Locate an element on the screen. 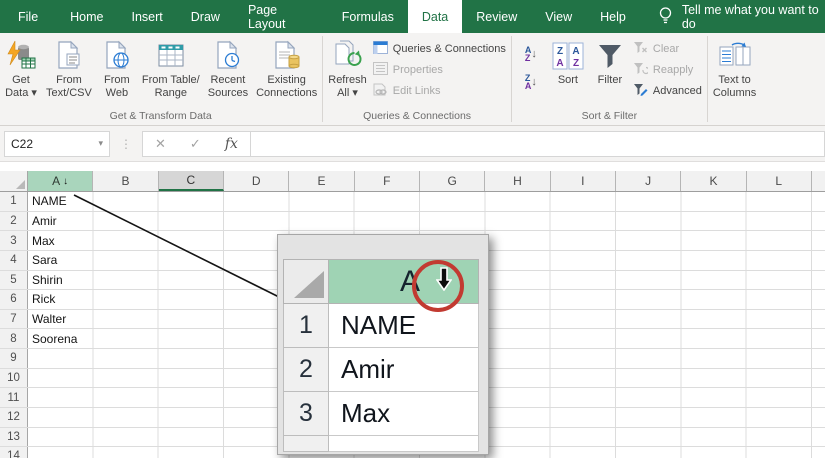 The height and width of the screenshot is (458, 825). refresh-all-icon is located at coordinates (348, 56).